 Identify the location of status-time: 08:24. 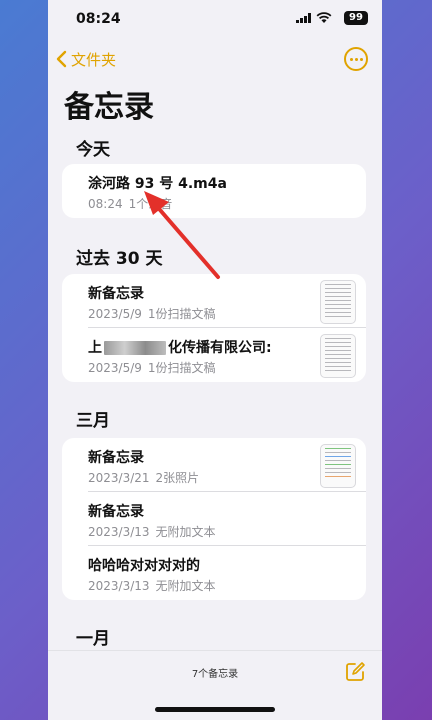
(98, 19).